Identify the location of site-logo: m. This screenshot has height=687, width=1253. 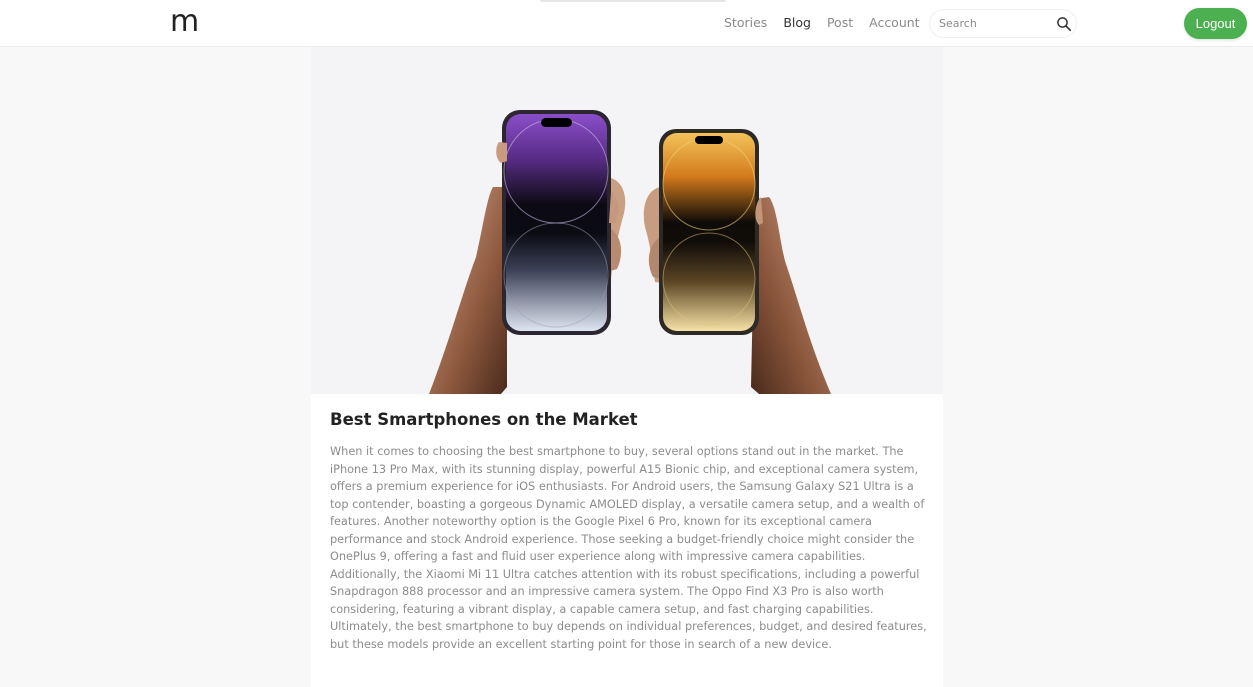
(184, 22).